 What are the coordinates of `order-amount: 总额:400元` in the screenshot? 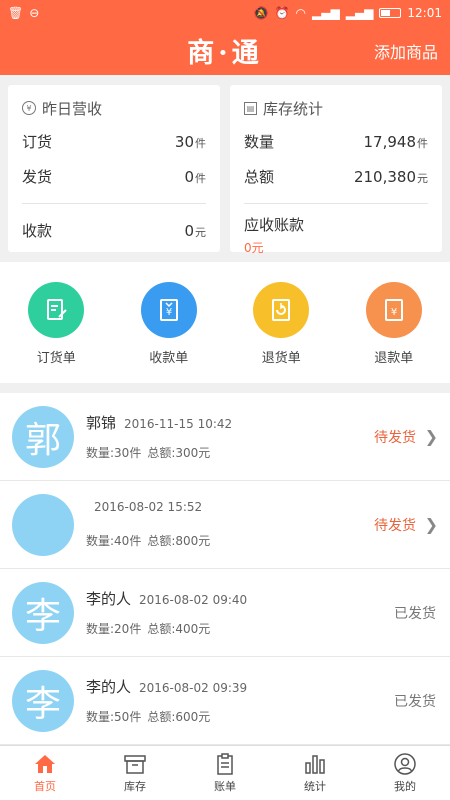 It's located at (179, 629).